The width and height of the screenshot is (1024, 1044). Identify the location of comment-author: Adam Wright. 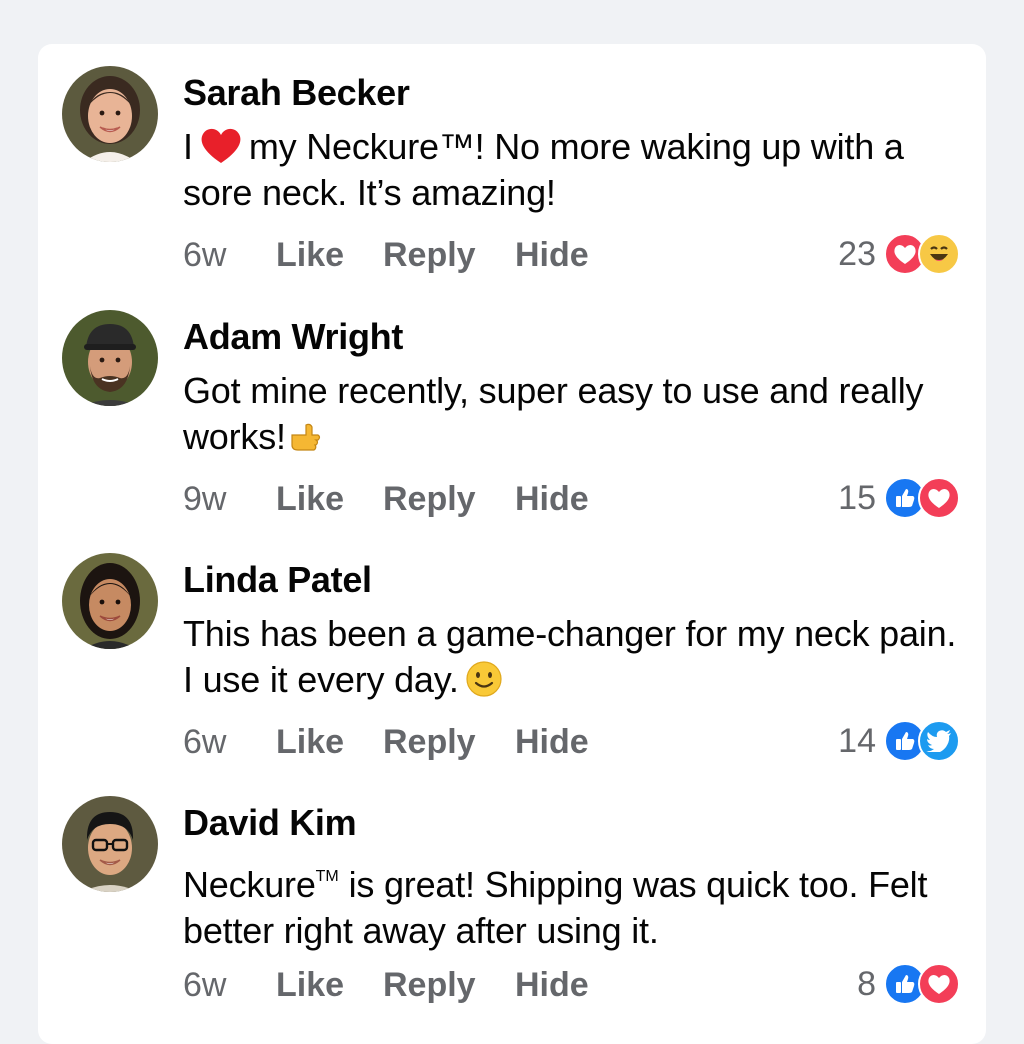
(293, 337).